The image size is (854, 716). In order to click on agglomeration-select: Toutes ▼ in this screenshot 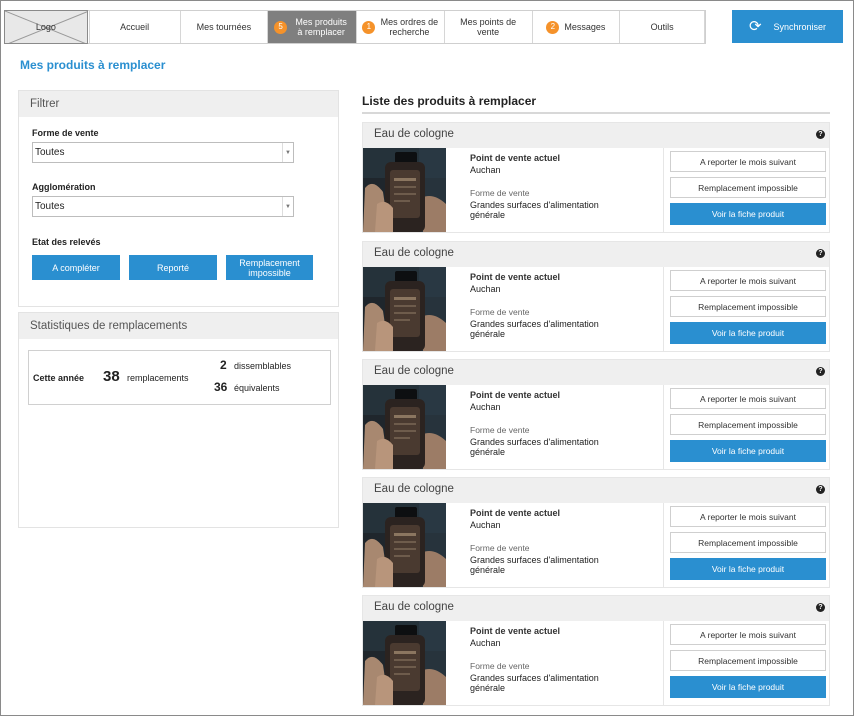, I will do `click(163, 206)`.